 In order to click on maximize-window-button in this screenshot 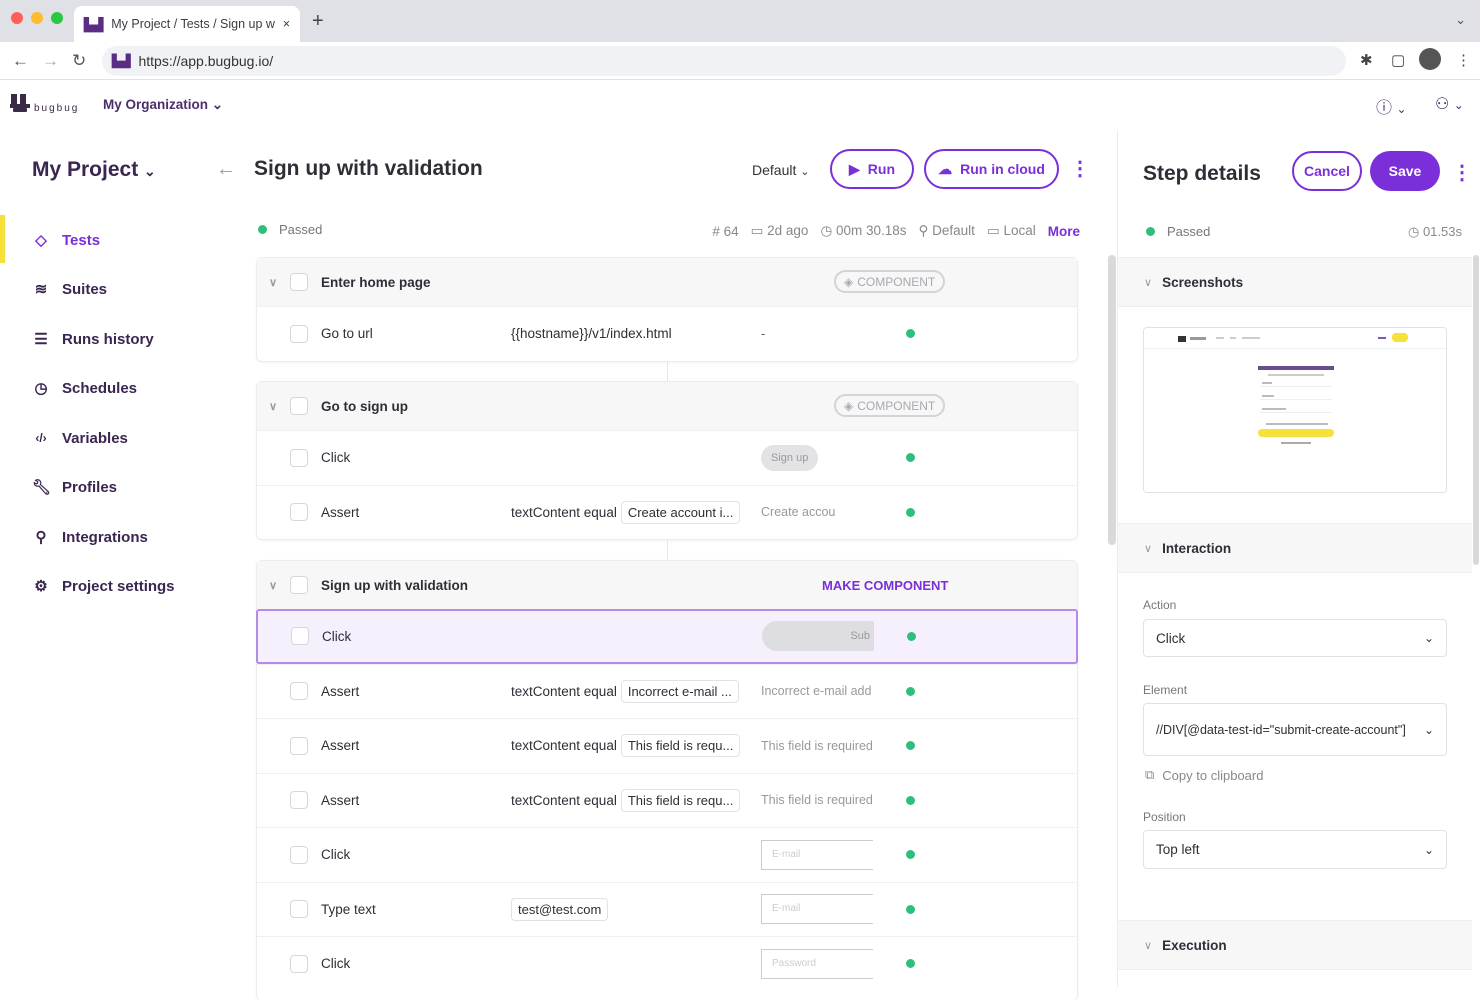, I will do `click(57, 18)`.